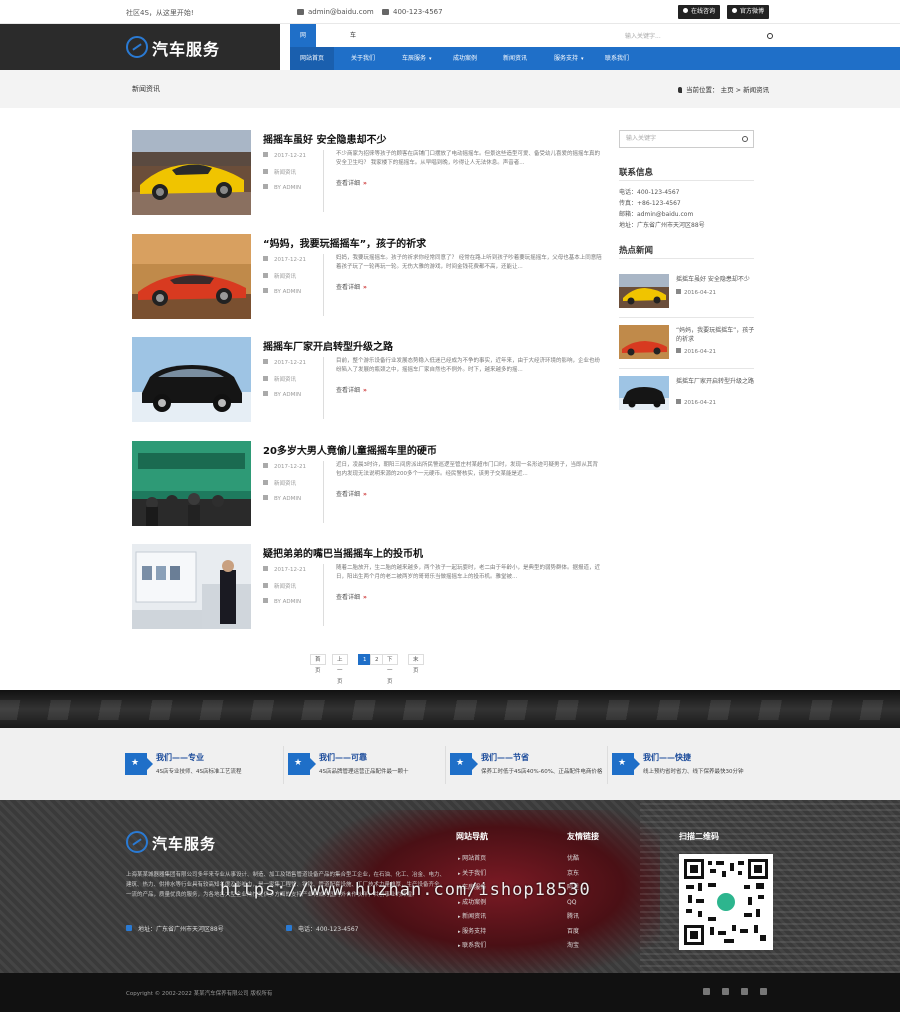 This screenshot has width=900, height=1012. I want to click on nav-support: 服务支持 ▾, so click(569, 58).